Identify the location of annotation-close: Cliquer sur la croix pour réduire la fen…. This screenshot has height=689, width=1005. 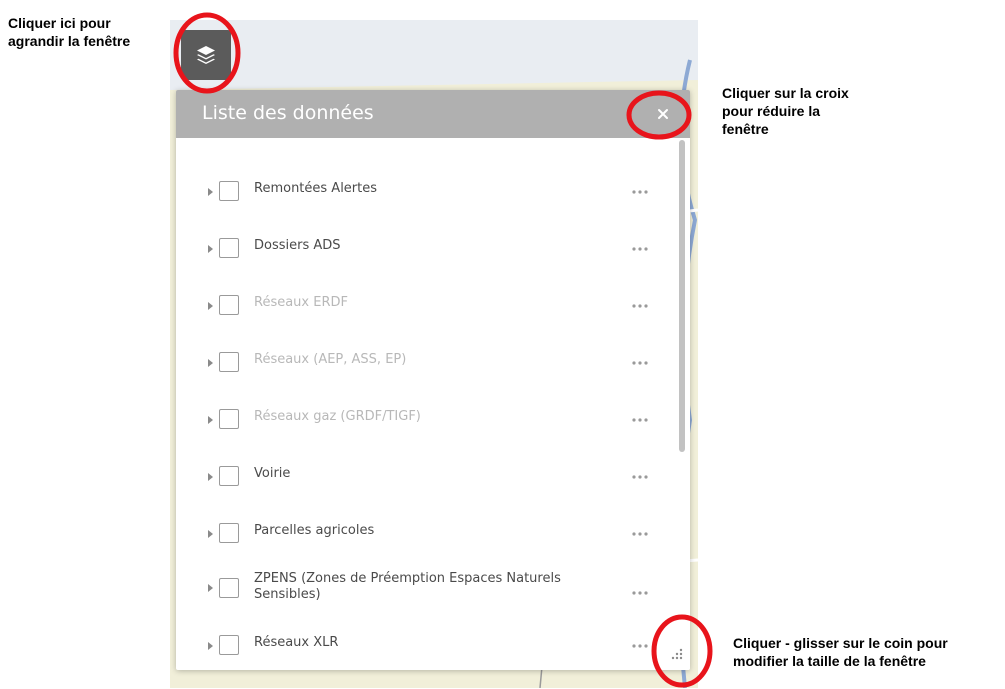
(785, 111).